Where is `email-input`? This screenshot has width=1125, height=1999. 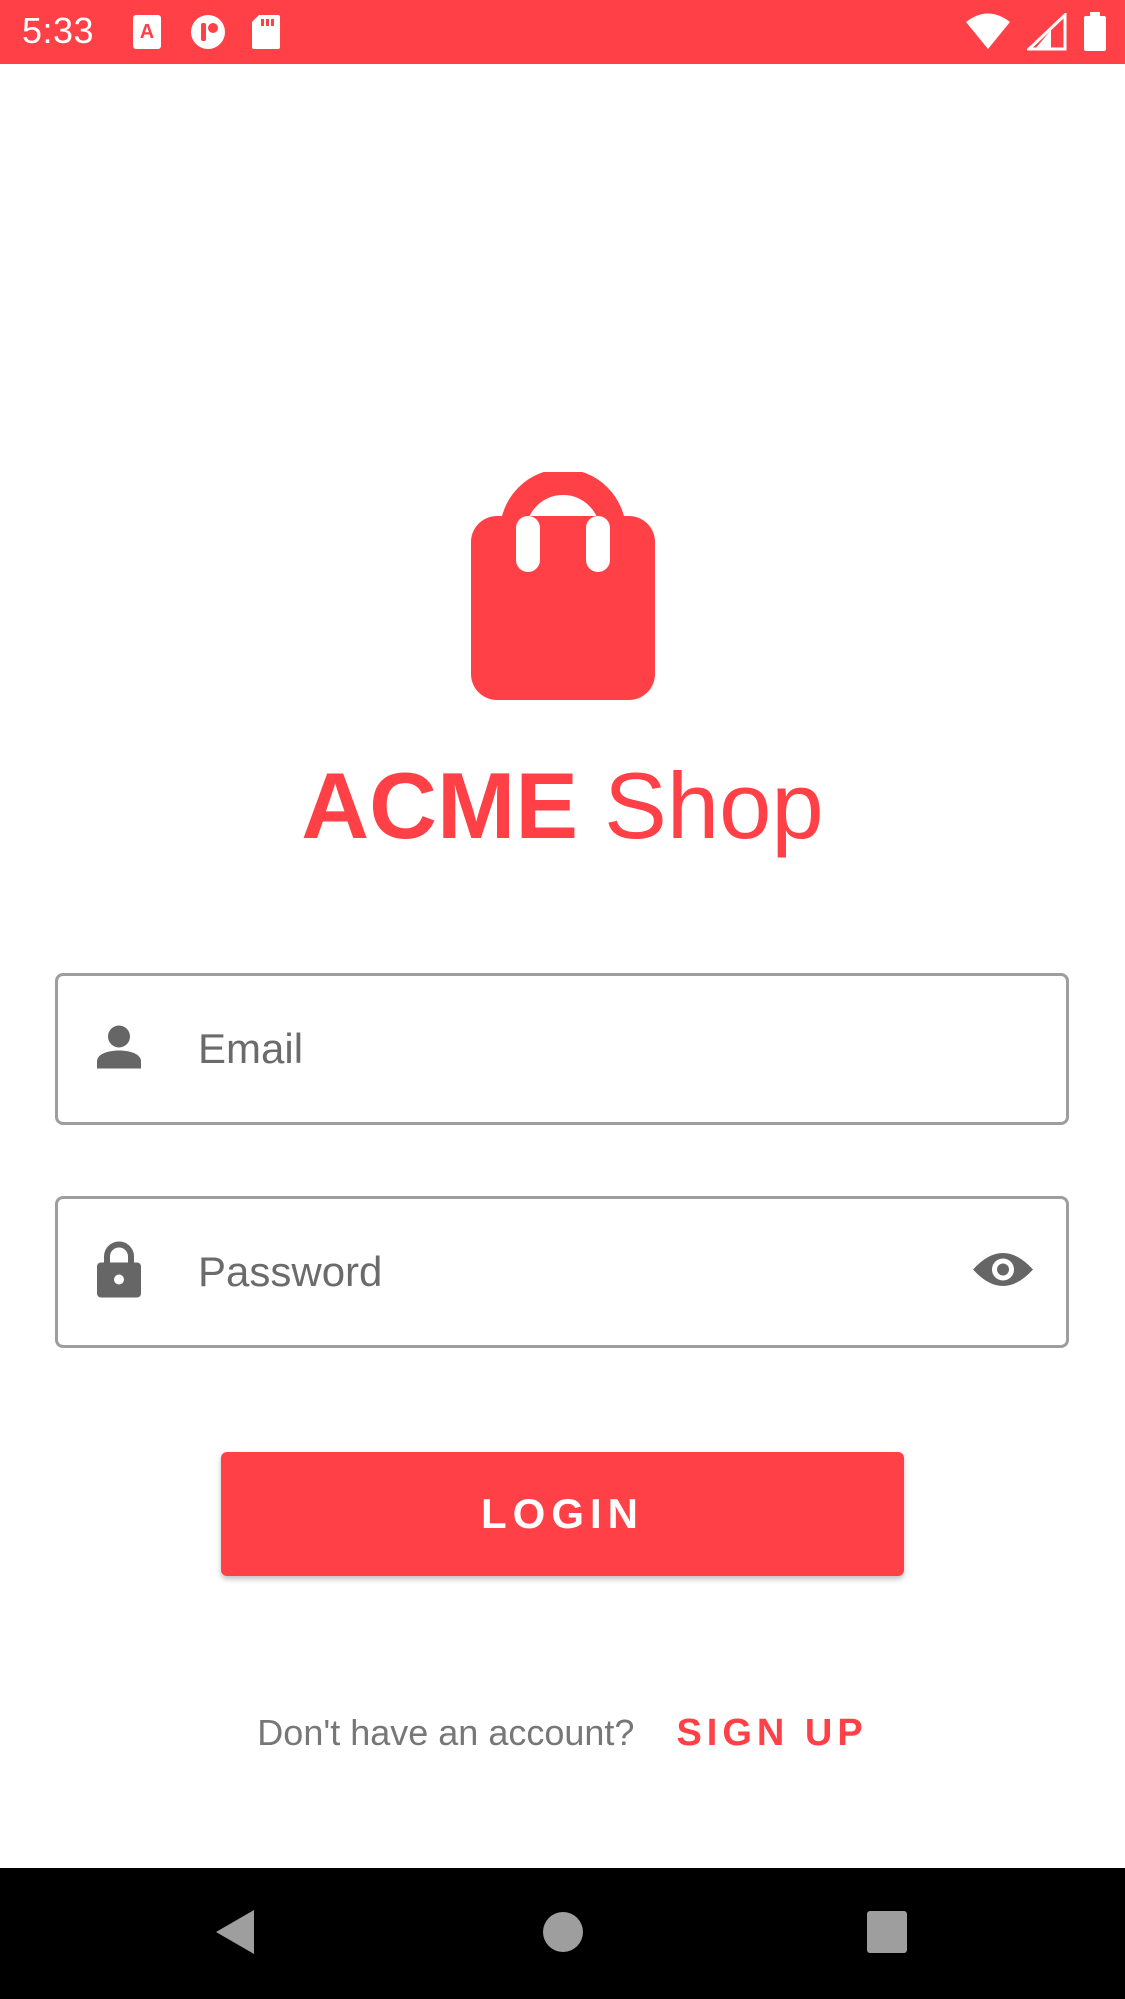
email-input is located at coordinates (588, 1049).